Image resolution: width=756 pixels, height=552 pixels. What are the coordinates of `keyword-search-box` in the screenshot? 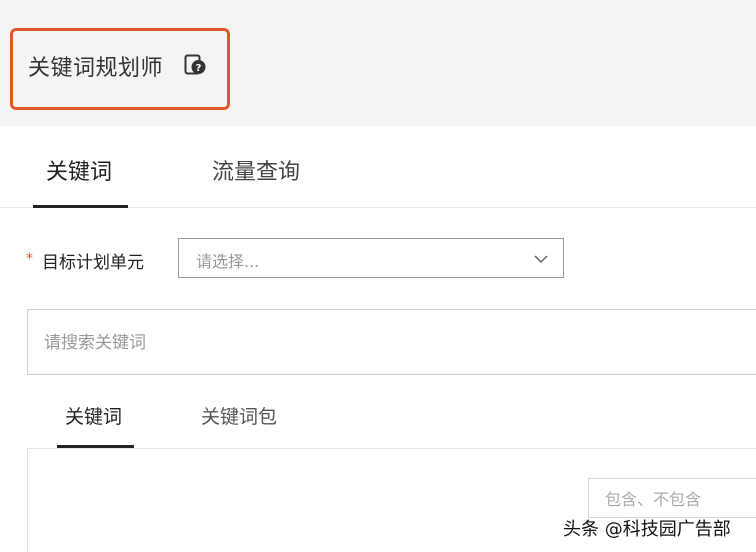 It's located at (391, 342).